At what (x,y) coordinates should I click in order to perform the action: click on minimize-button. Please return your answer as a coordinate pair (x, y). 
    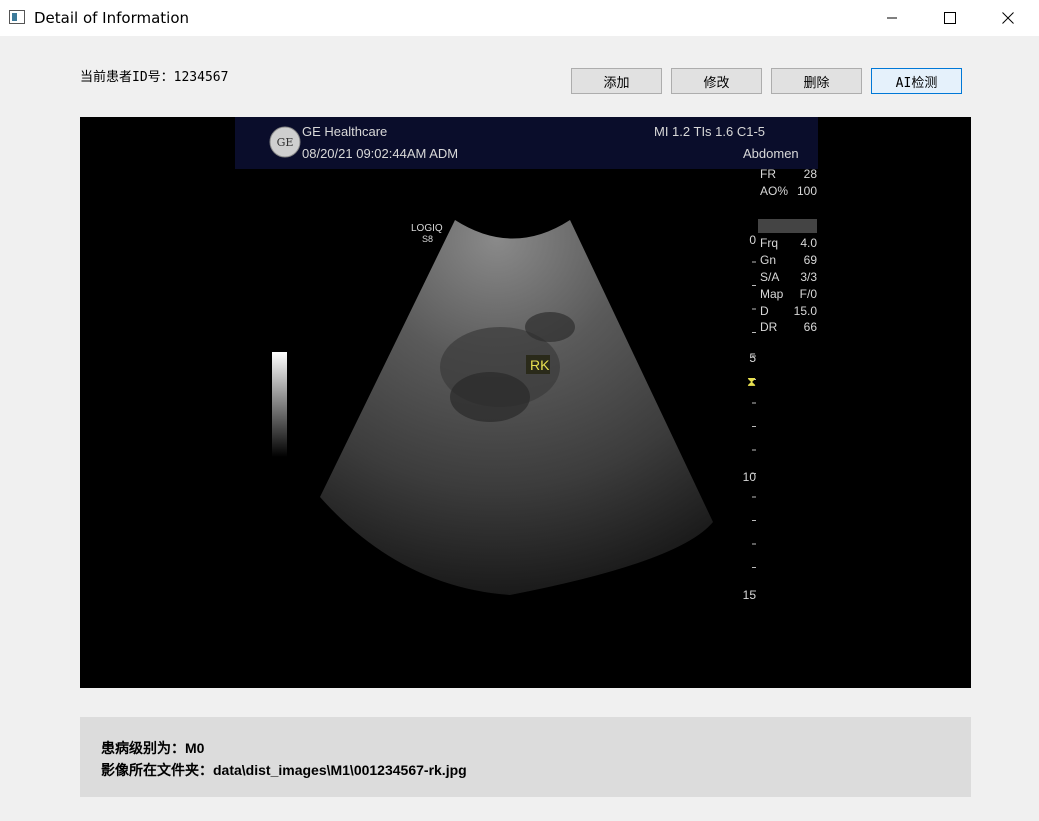
    Looking at the image, I should click on (892, 18).